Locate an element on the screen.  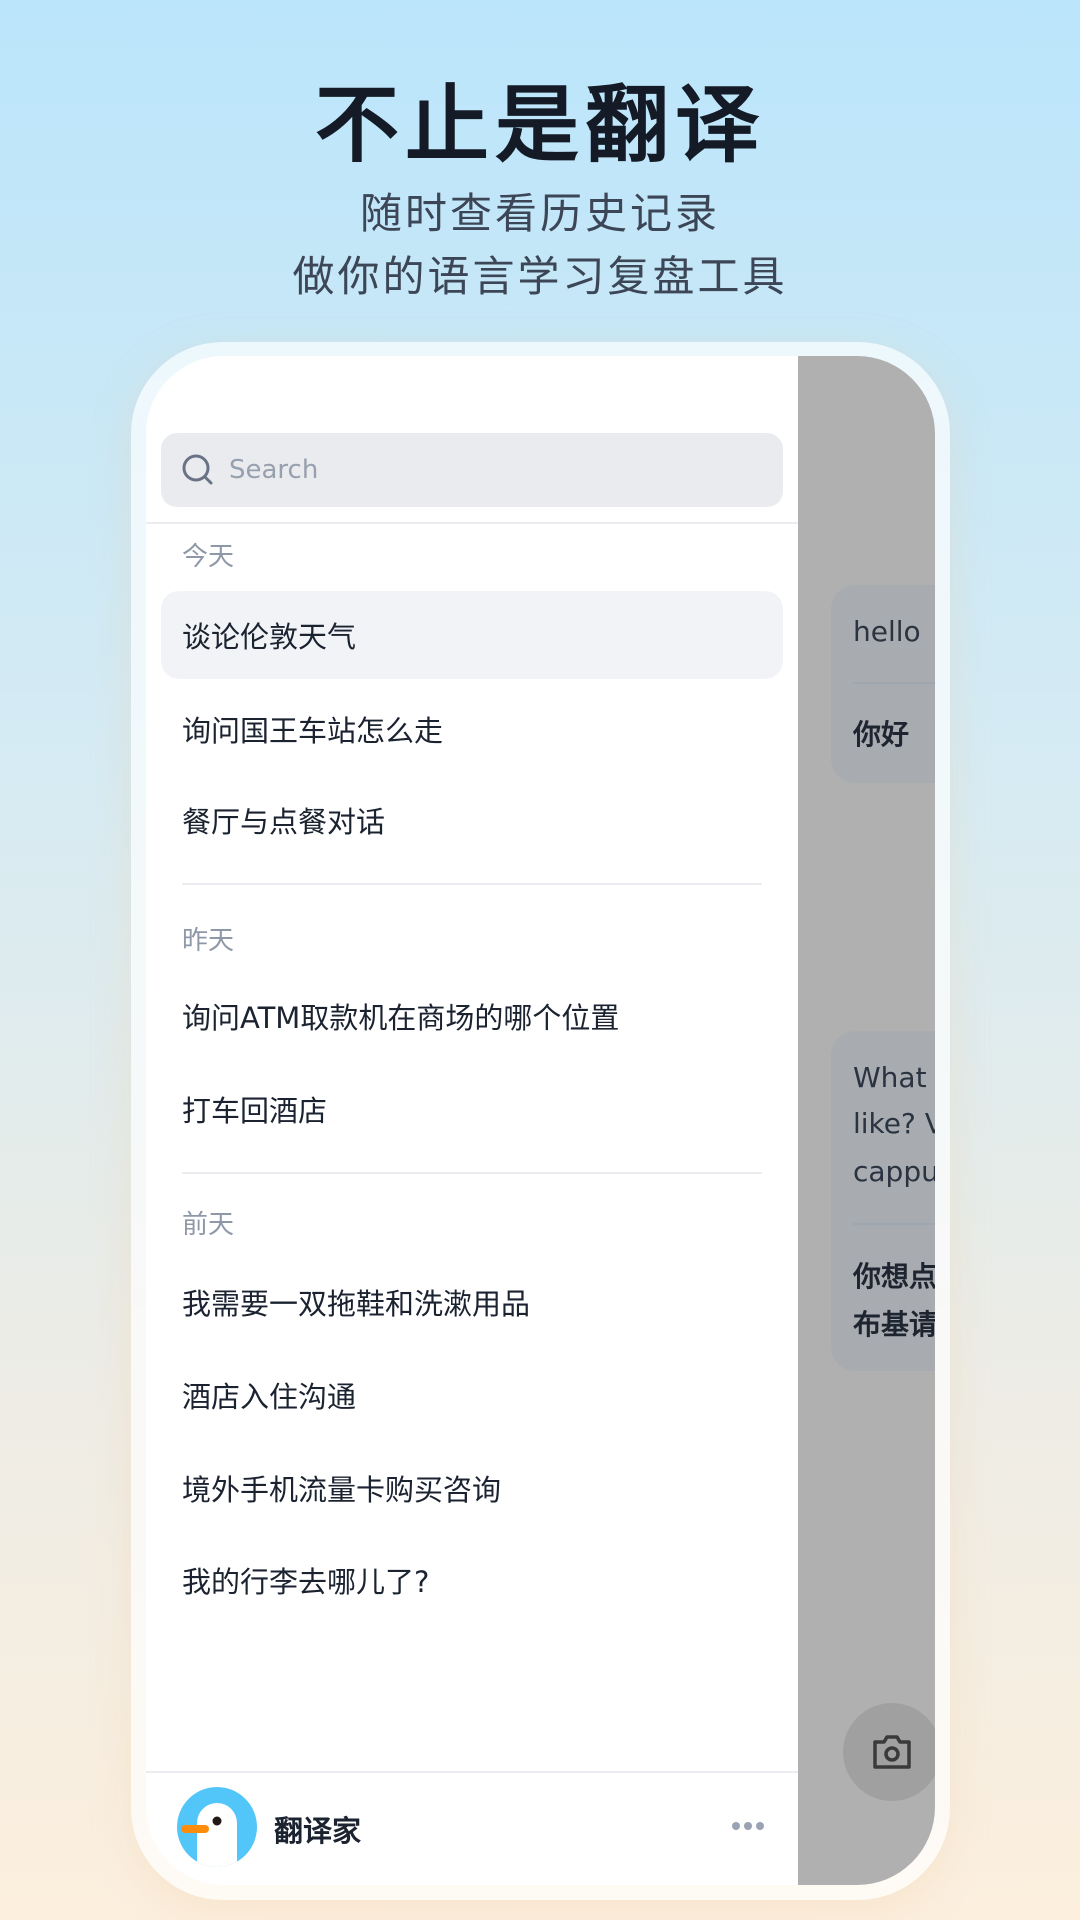
subtitle-line-1: 随时查看历史记录 is located at coordinates (539, 213).